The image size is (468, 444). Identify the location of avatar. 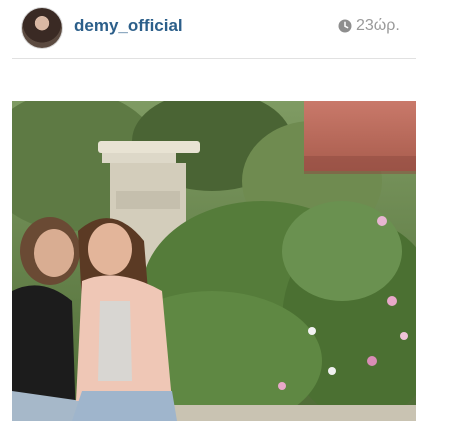
(42, 28).